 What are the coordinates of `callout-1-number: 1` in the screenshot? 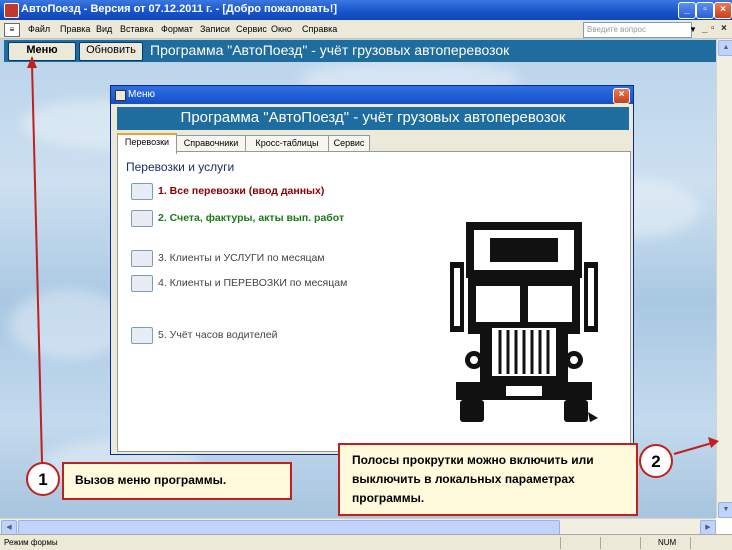 It's located at (43, 479).